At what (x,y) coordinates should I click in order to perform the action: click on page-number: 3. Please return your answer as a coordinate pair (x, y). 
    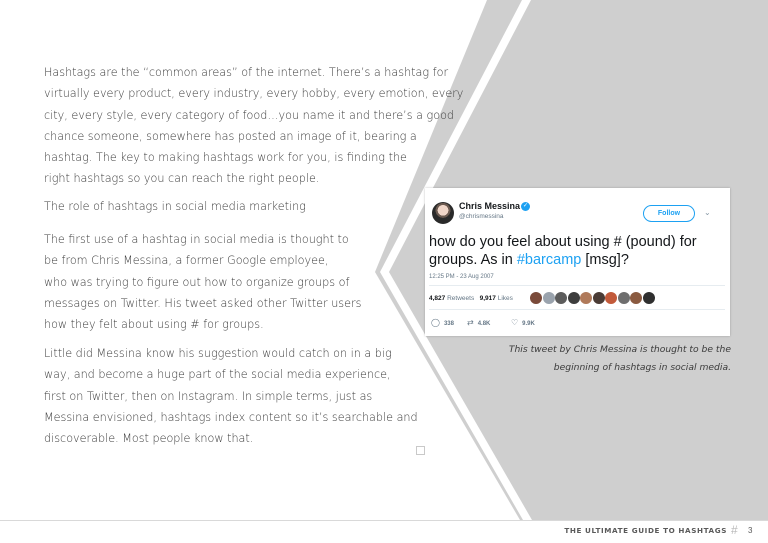
    Looking at the image, I should click on (750, 530).